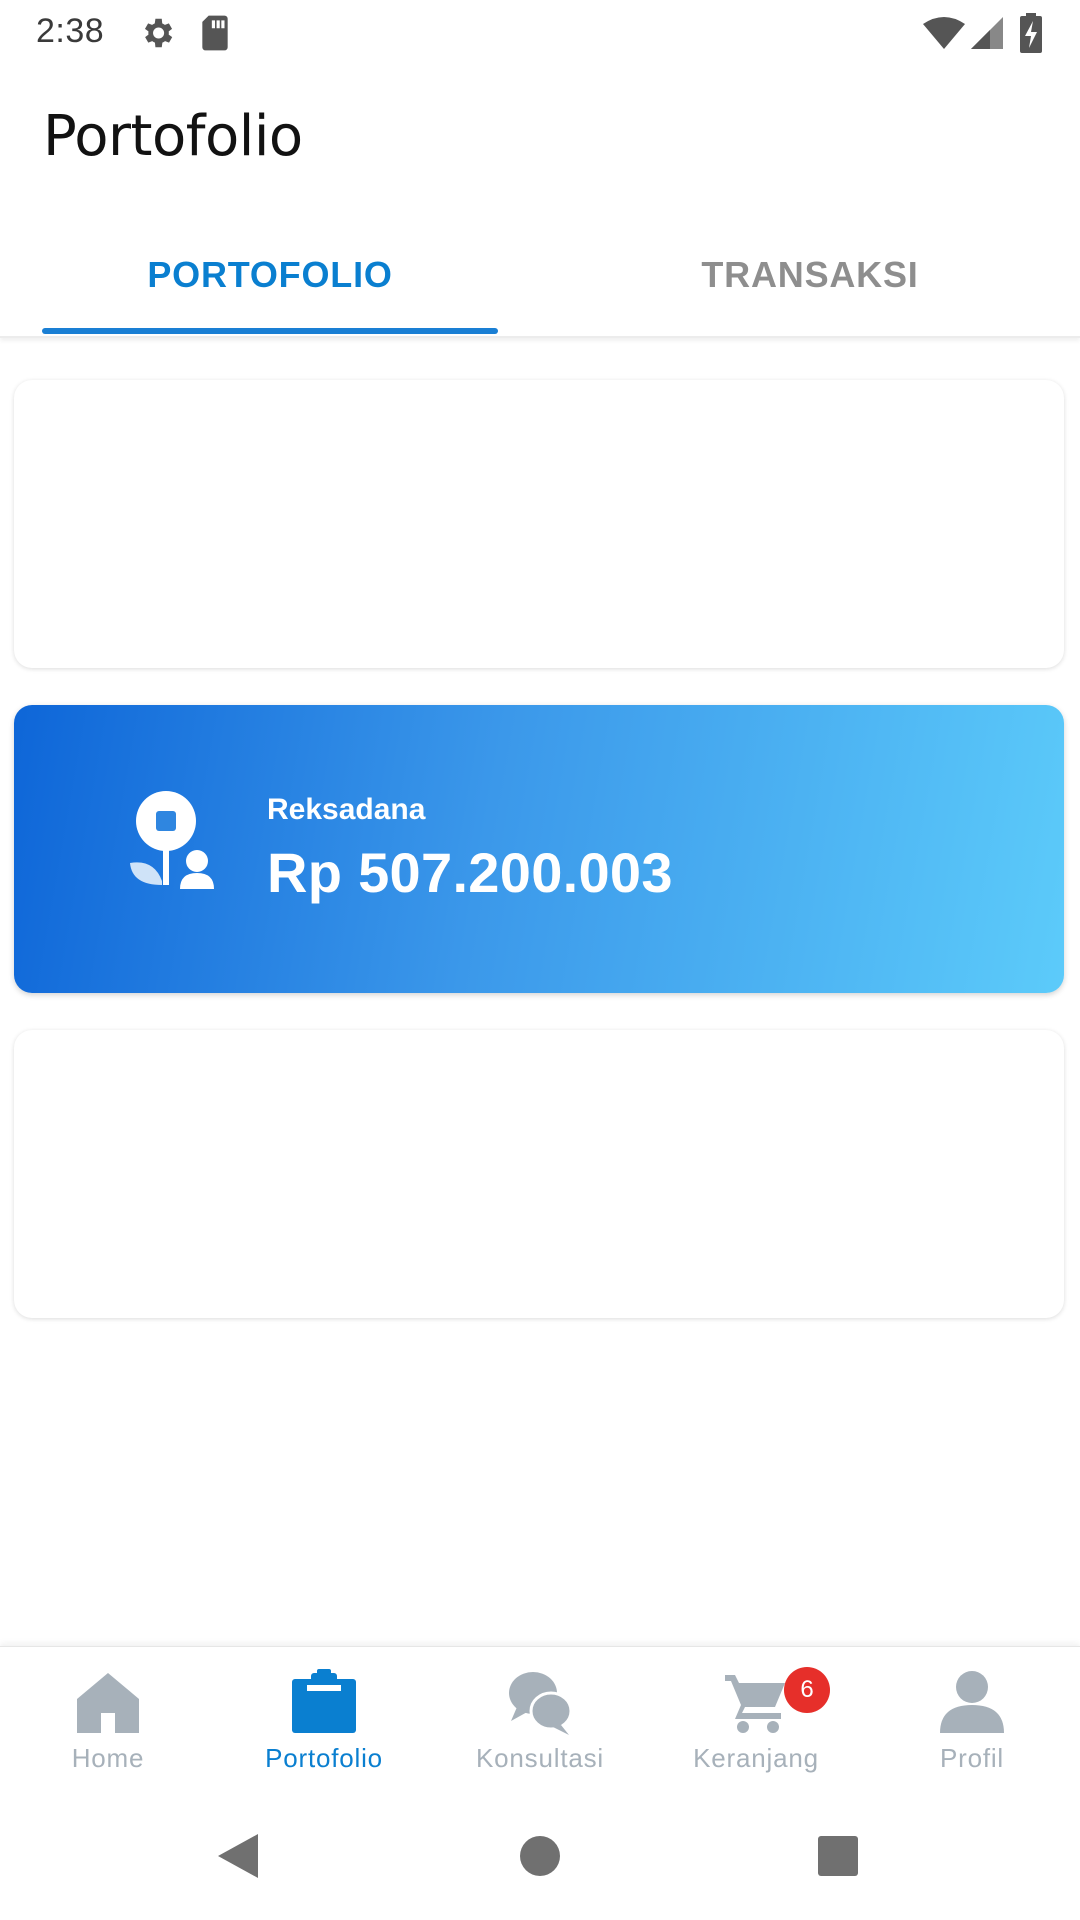 This screenshot has width=1080, height=1920. I want to click on tab-bar: PORTOFOLIO TRANSAKSI, so click(540, 279).